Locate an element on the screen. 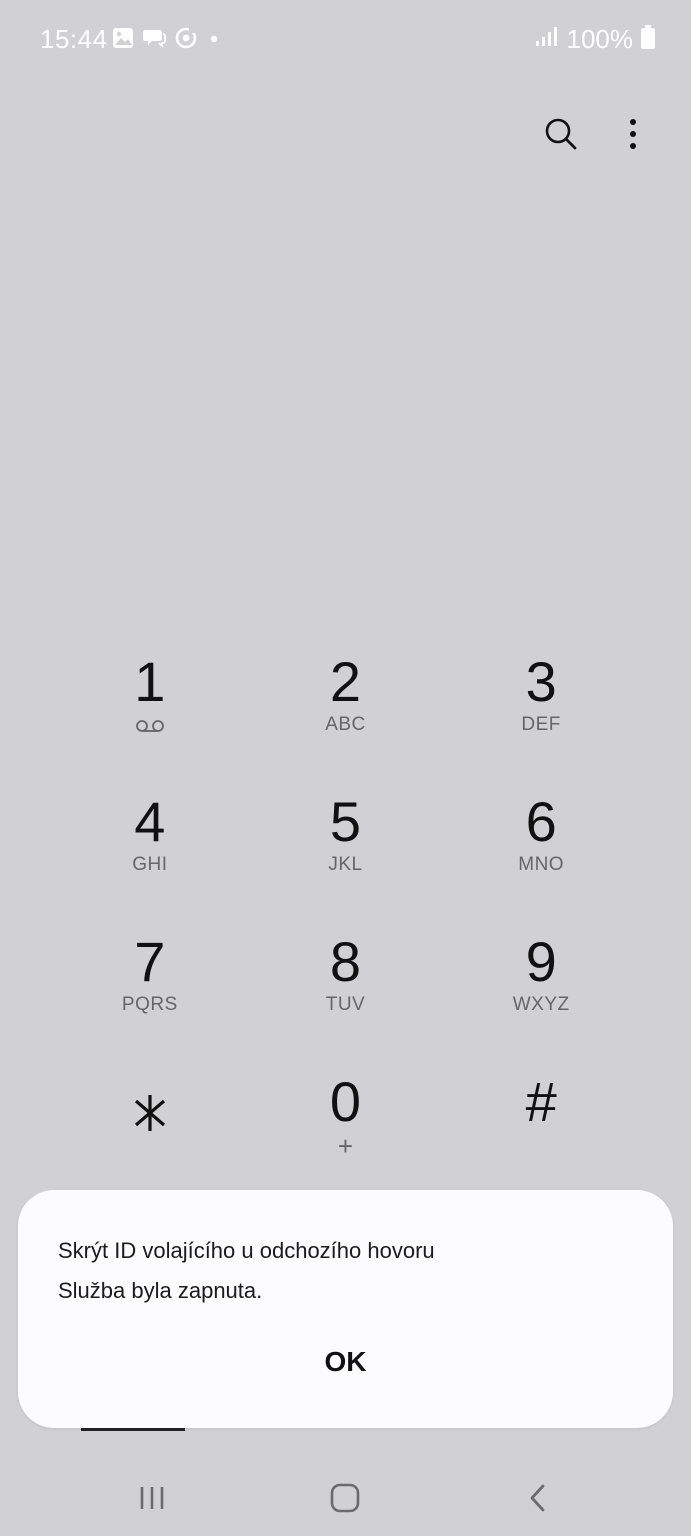 Image resolution: width=691 pixels, height=1536 pixels. back-icon is located at coordinates (538, 1500).